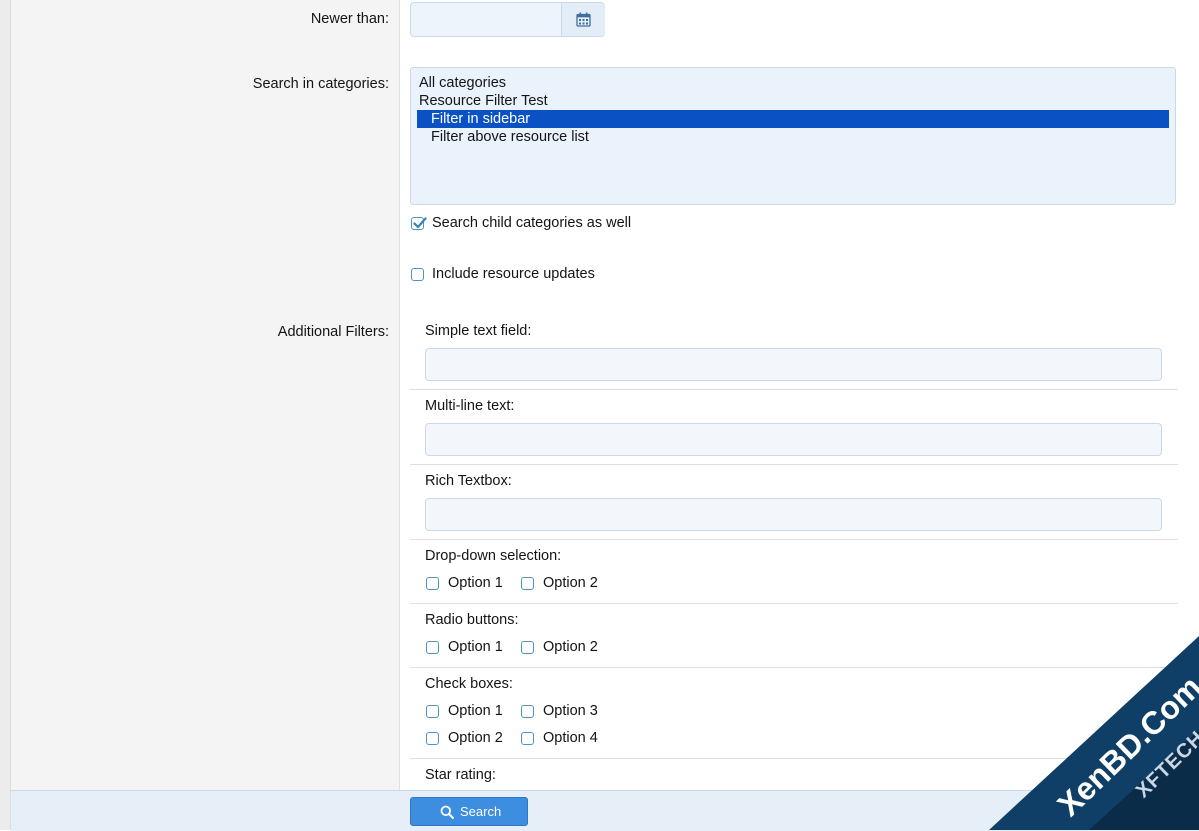 This screenshot has height=831, width=1199. I want to click on include-updates-label: Include resource updates, so click(513, 274).